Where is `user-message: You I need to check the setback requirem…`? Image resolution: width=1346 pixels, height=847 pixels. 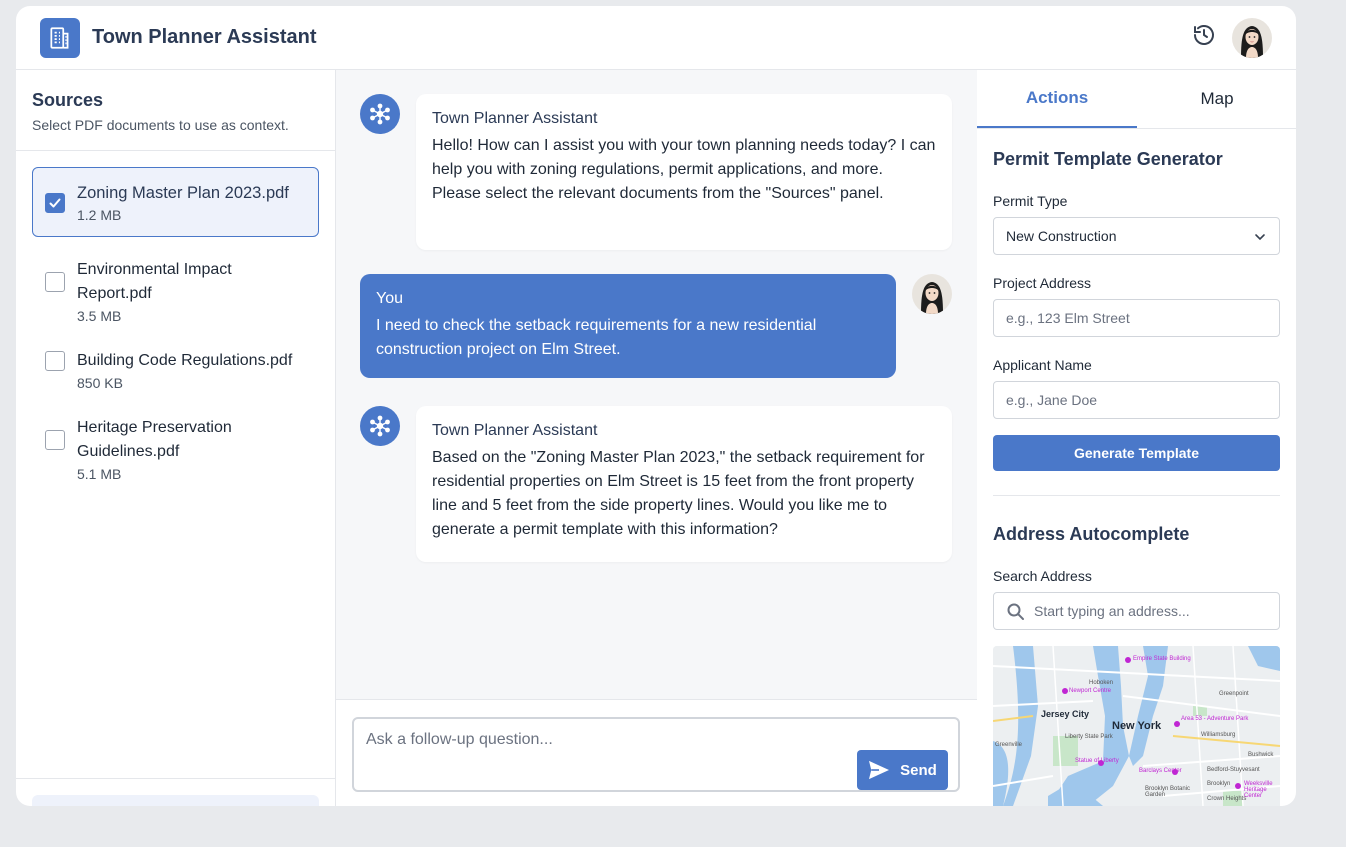
user-message: You I need to check the setback requirem… is located at coordinates (628, 326).